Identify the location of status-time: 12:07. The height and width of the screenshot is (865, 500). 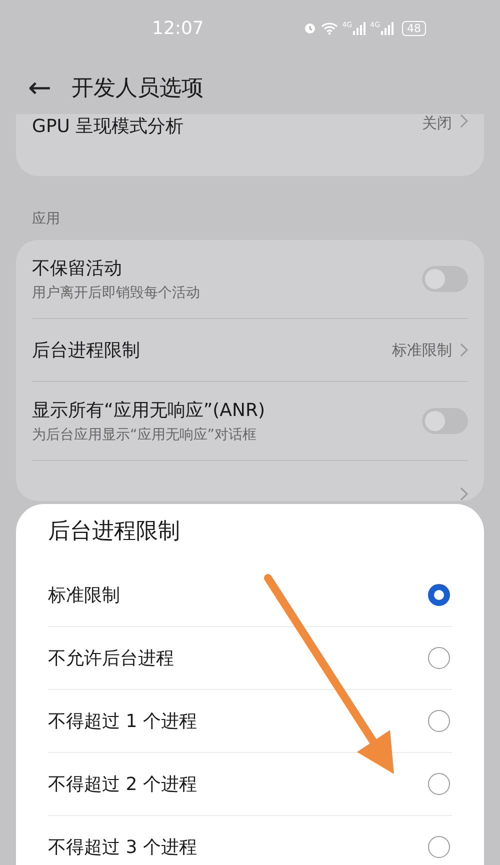
(178, 28).